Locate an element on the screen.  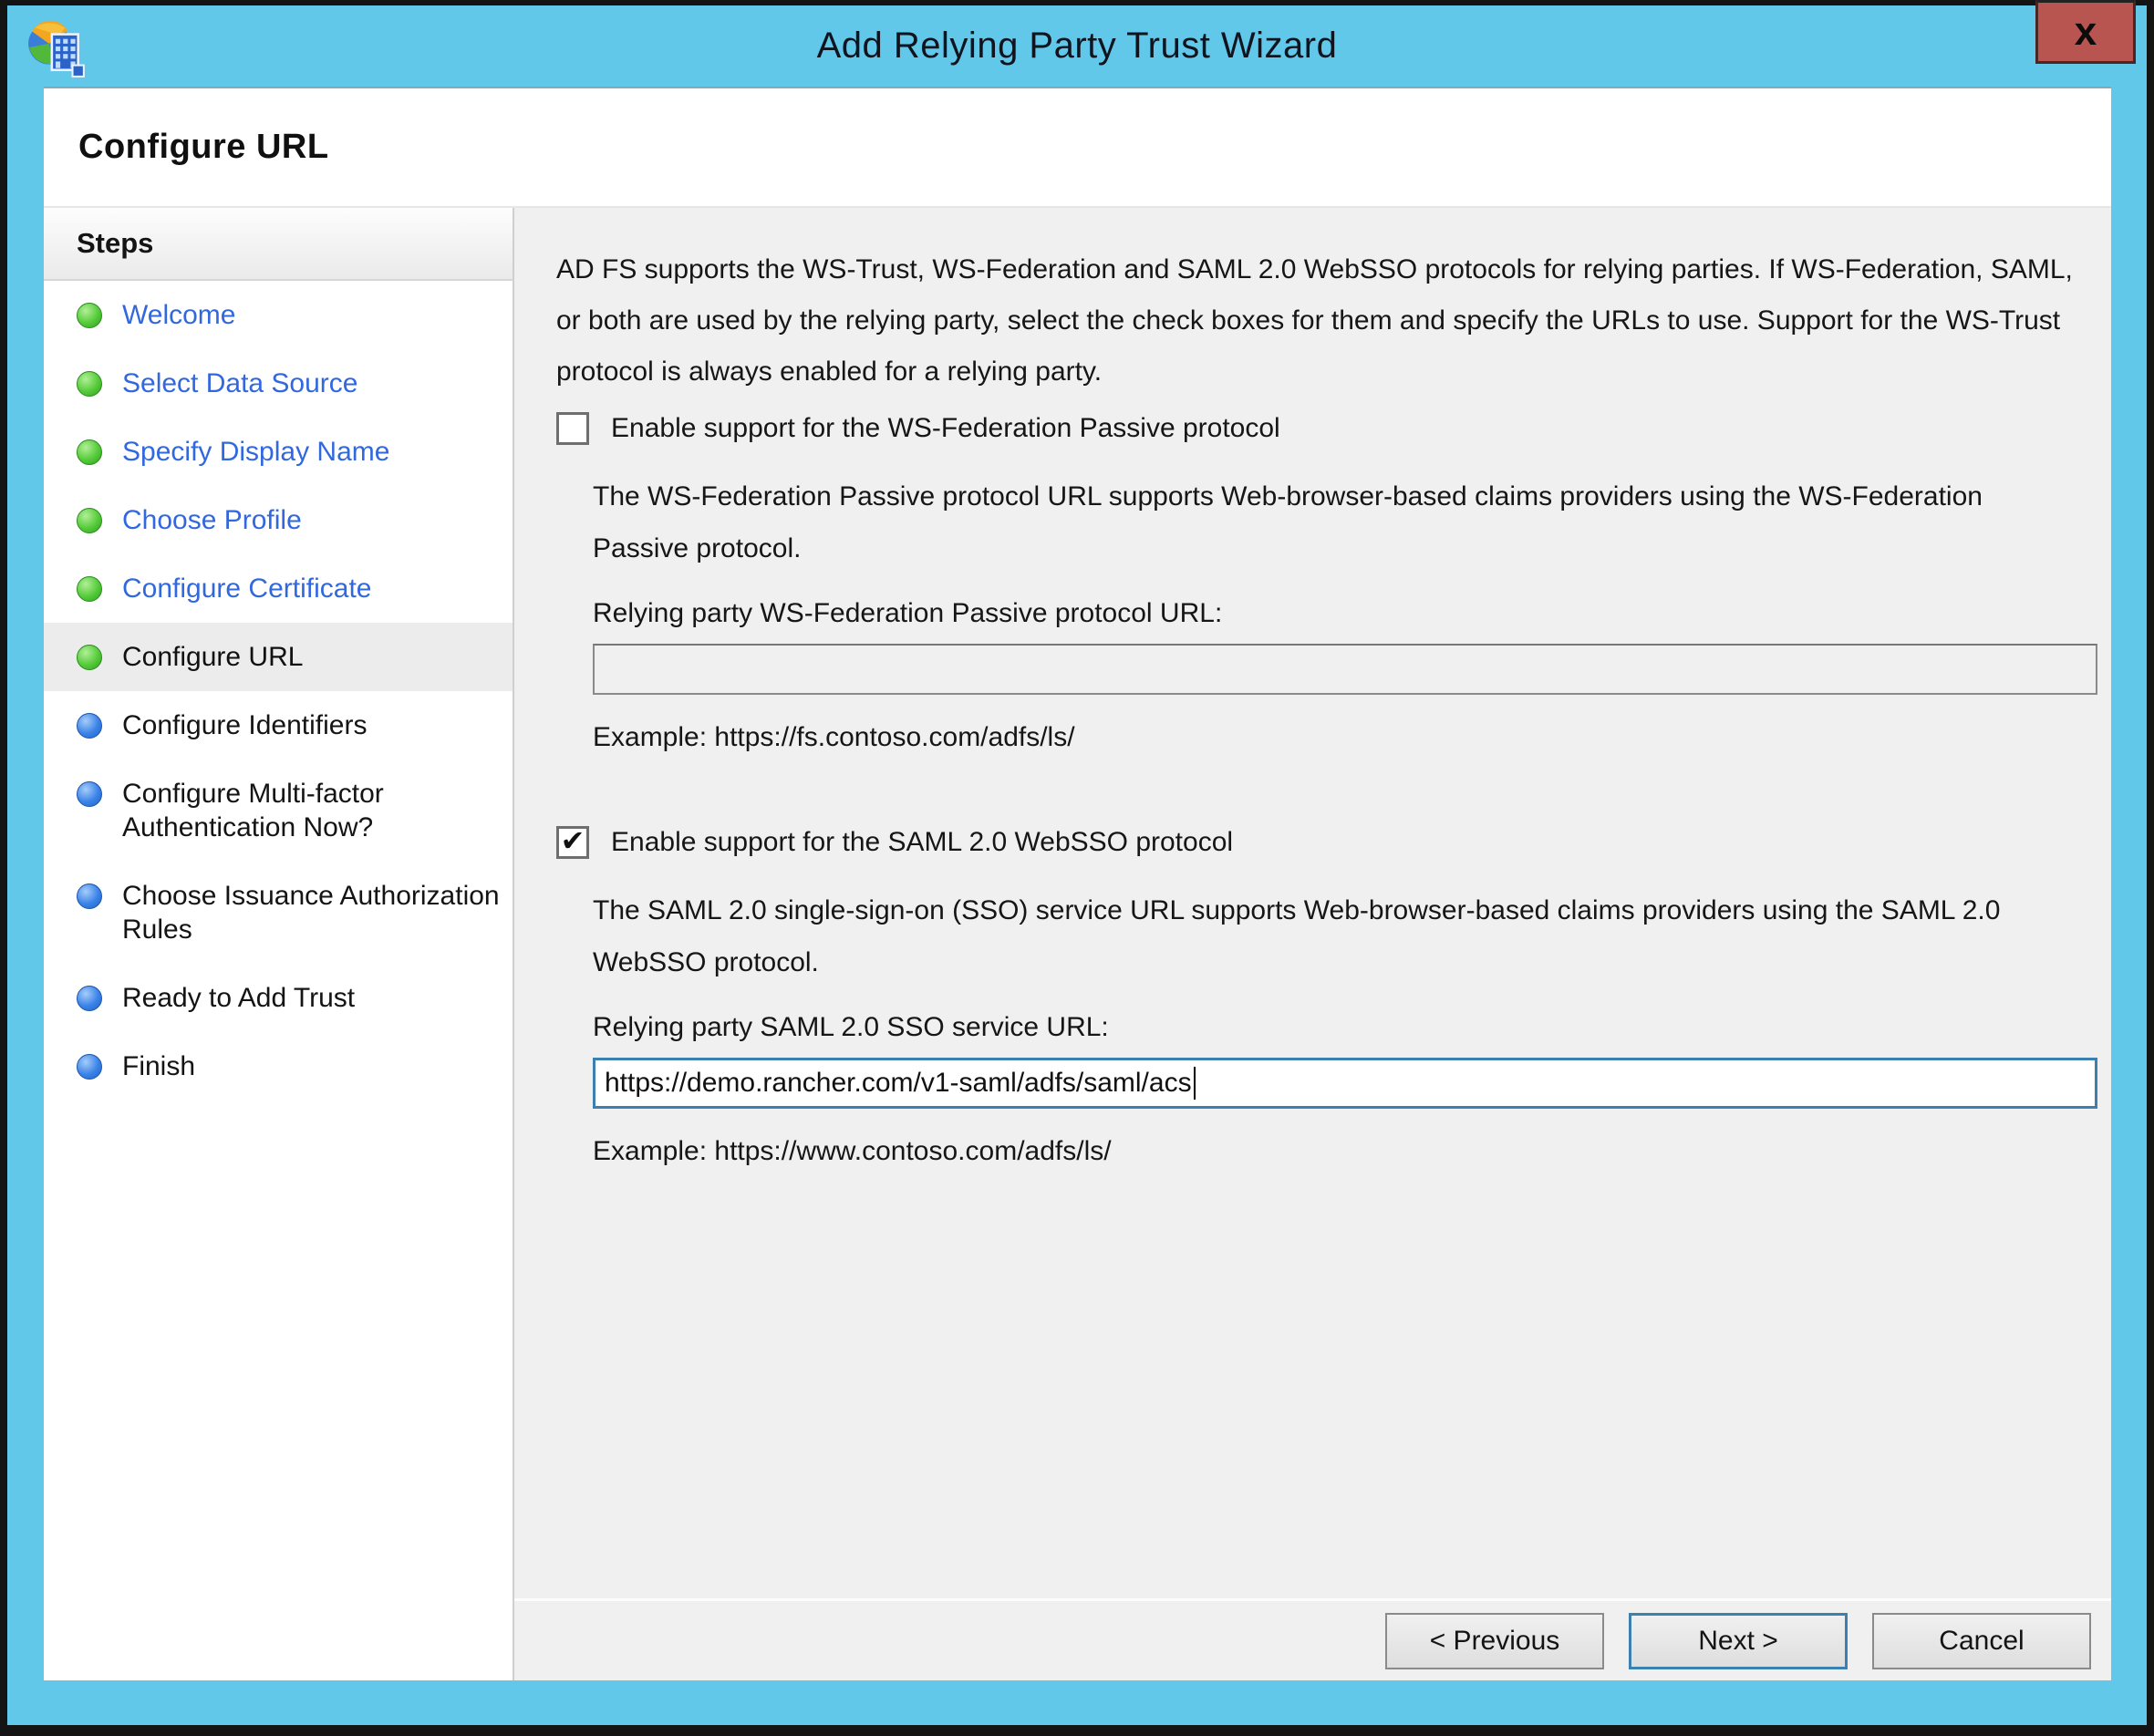
title-bar: Add Relying Party Trust Wizard x is located at coordinates (1077, 43).